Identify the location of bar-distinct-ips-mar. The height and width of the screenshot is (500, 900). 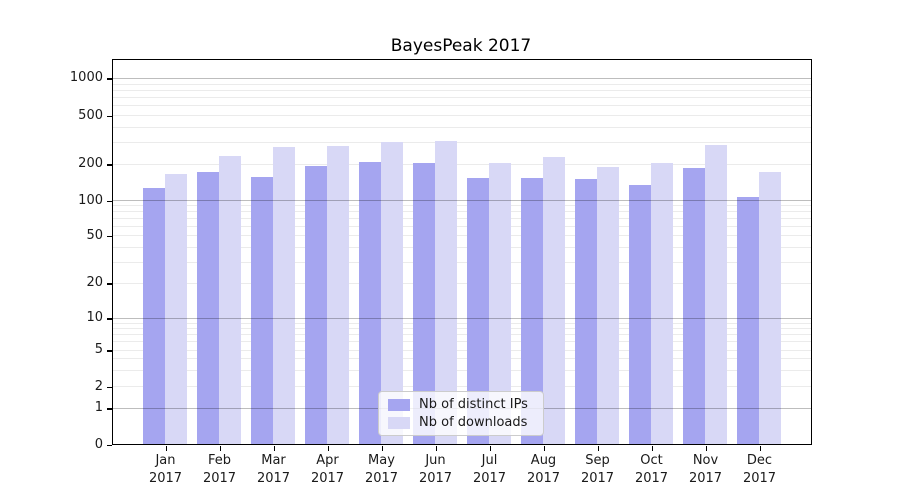
(262, 310).